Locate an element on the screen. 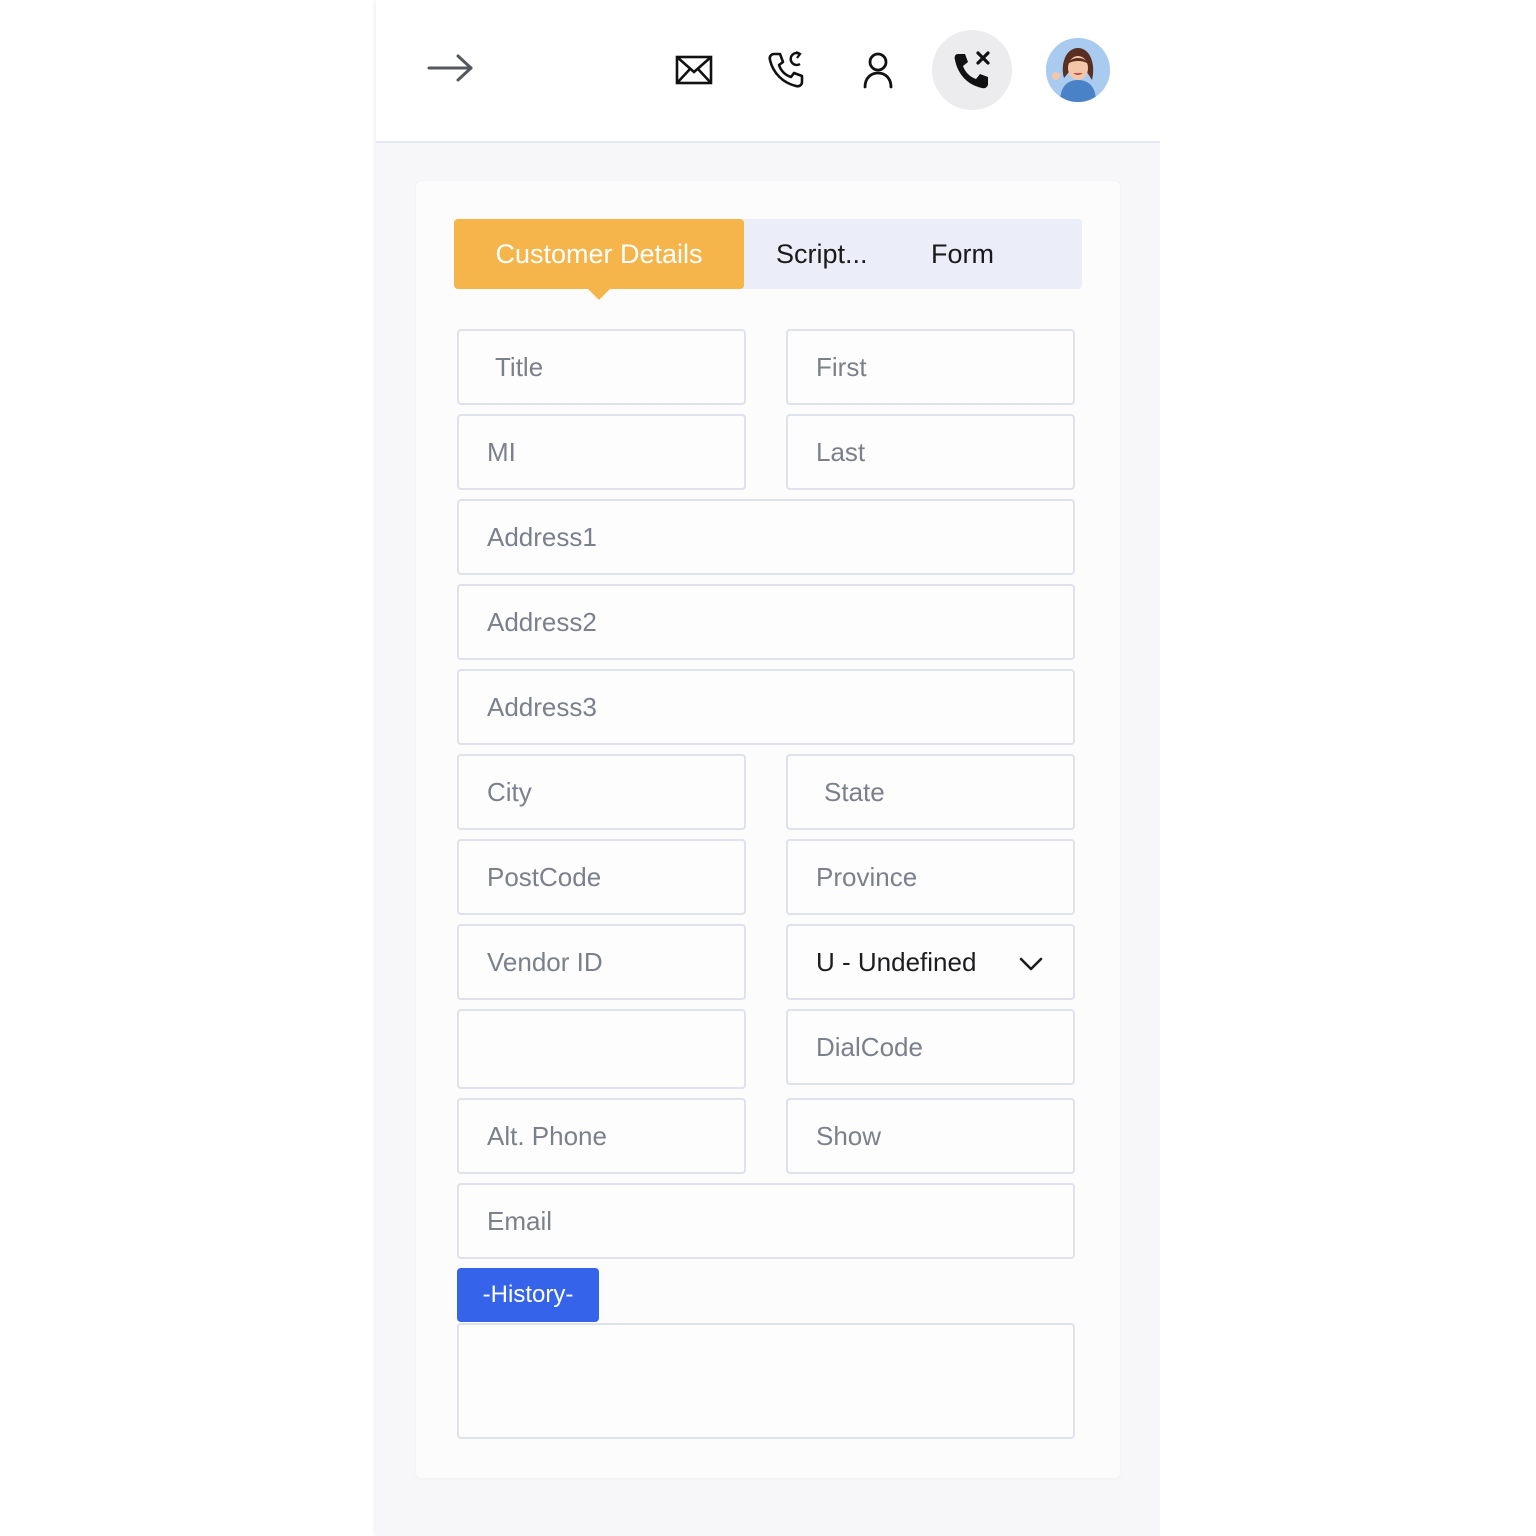  panel-header is located at coordinates (768, 71).